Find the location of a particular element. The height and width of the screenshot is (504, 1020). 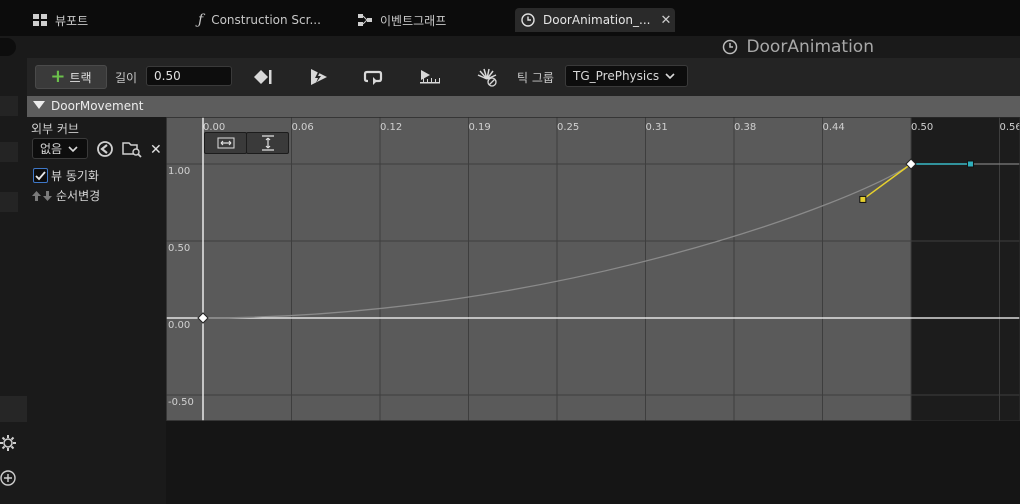

external-curve-value: 없음 is located at coordinates (51, 149).